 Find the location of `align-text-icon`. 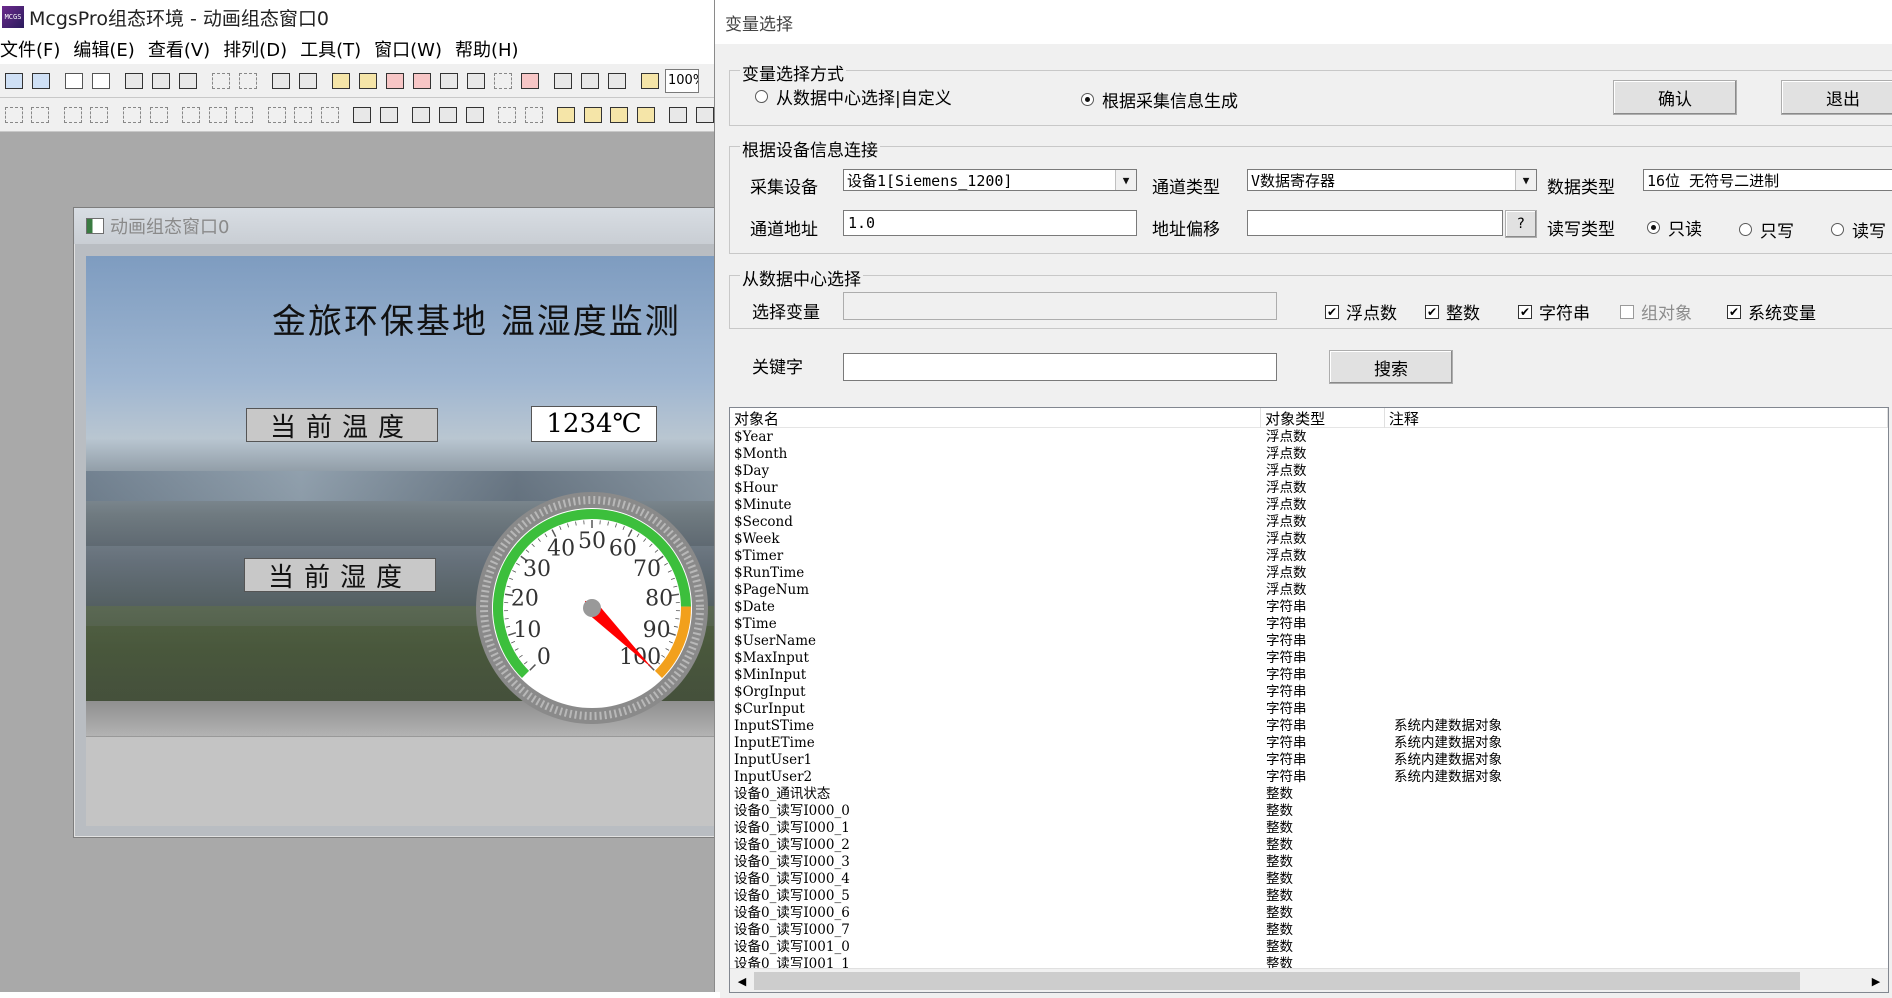

align-text-icon is located at coordinates (476, 81).